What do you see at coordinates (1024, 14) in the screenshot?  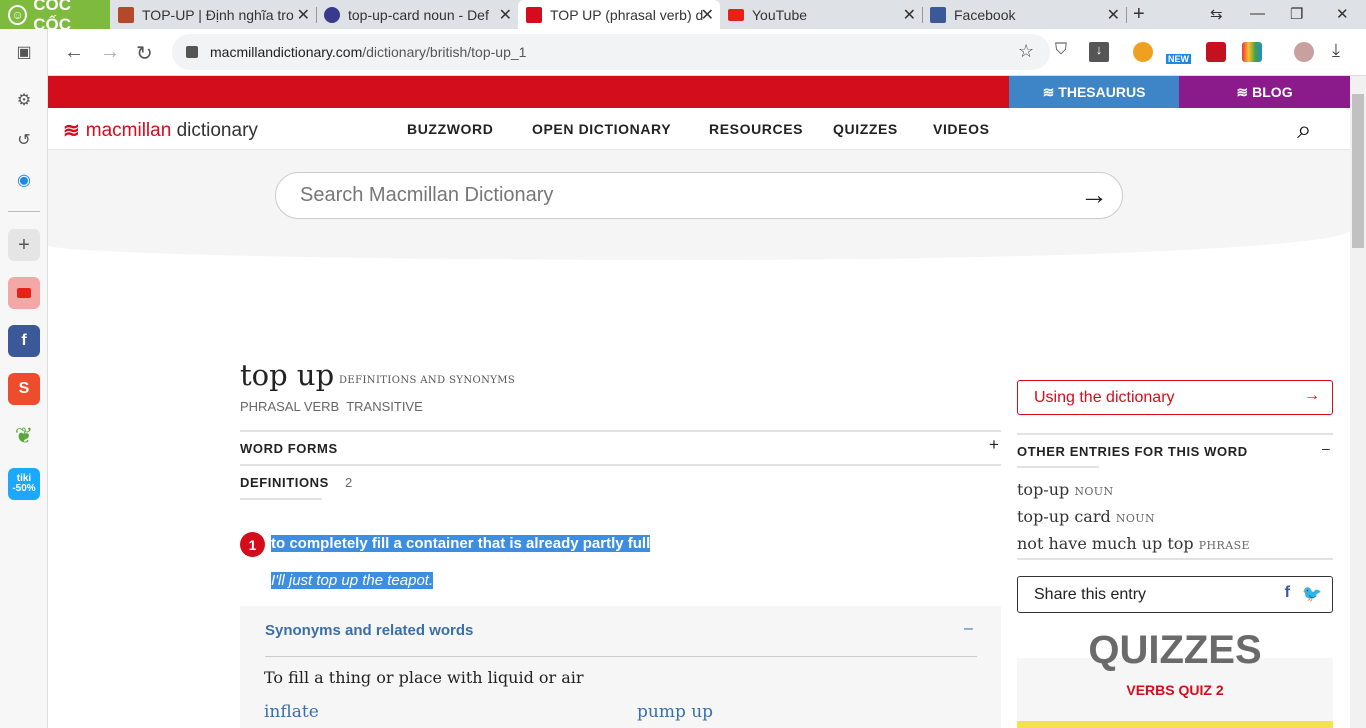 I see `tab-facebook: Facebook ✕` at bounding box center [1024, 14].